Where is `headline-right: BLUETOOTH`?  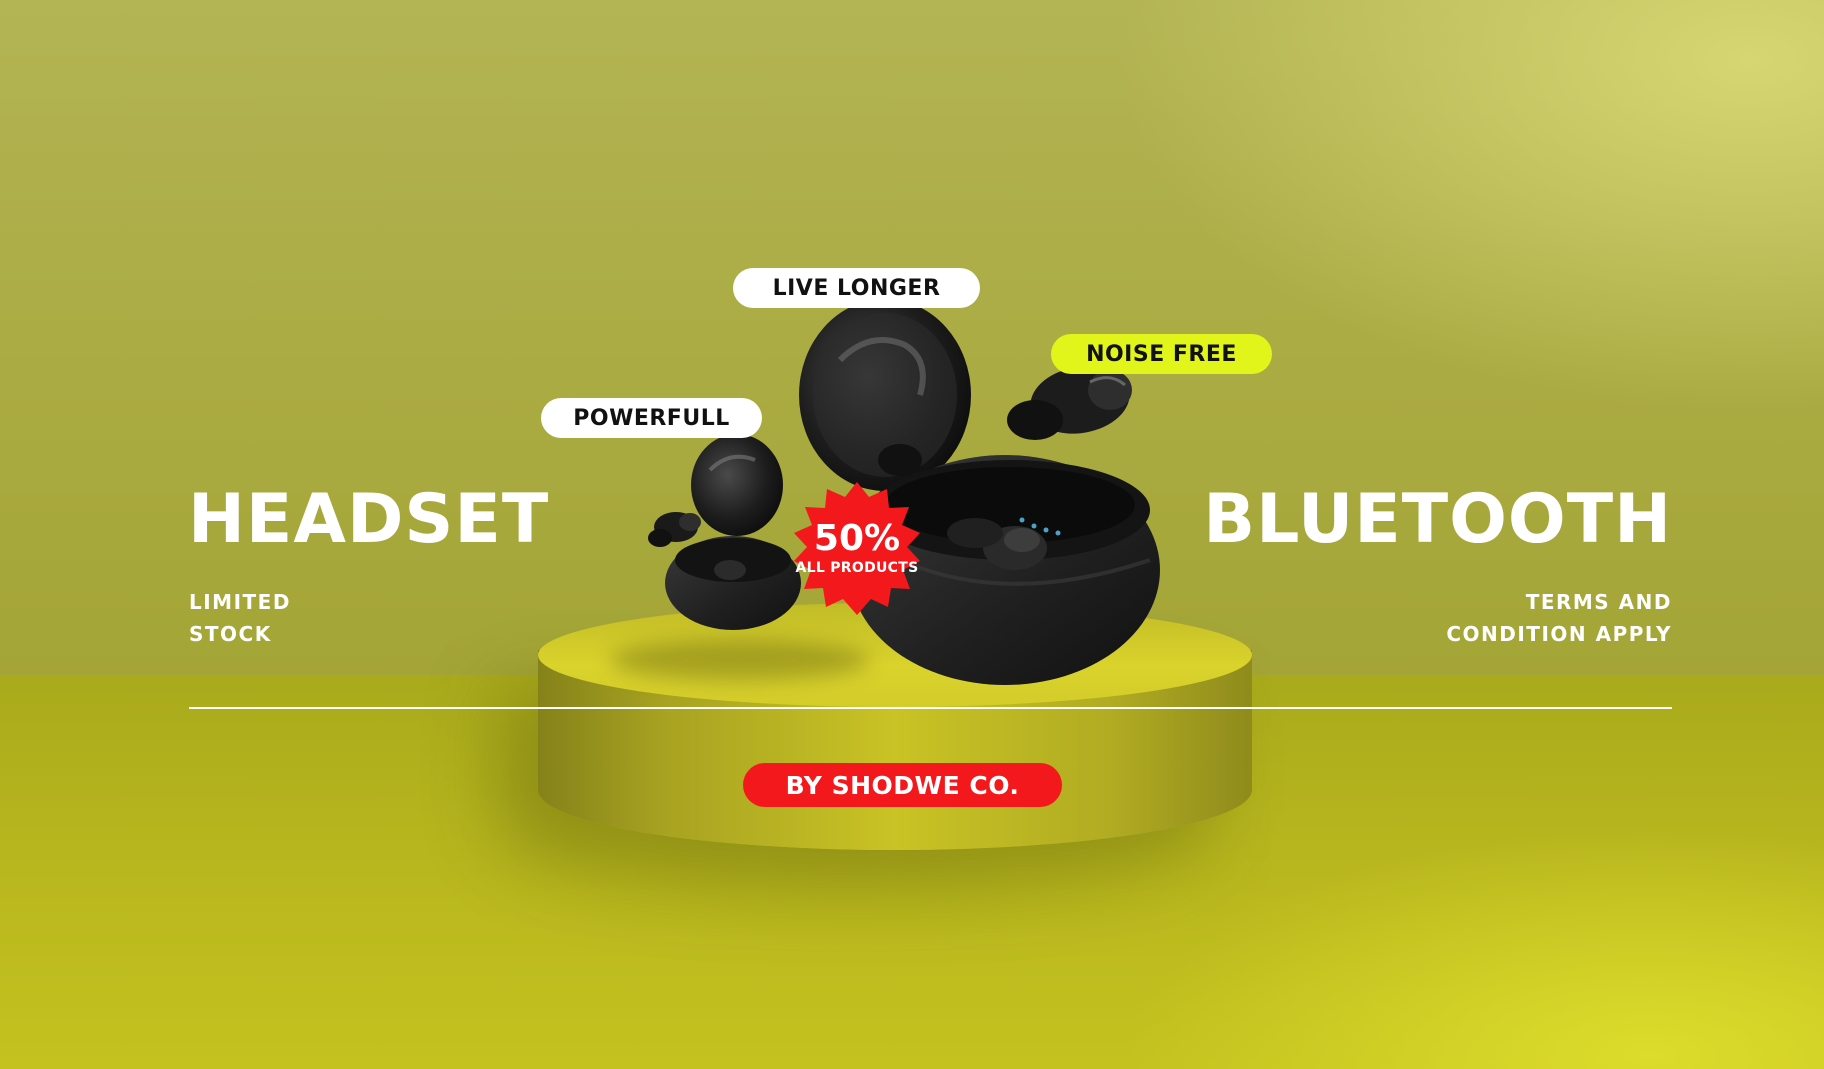
headline-right: BLUETOOTH is located at coordinates (1437, 519).